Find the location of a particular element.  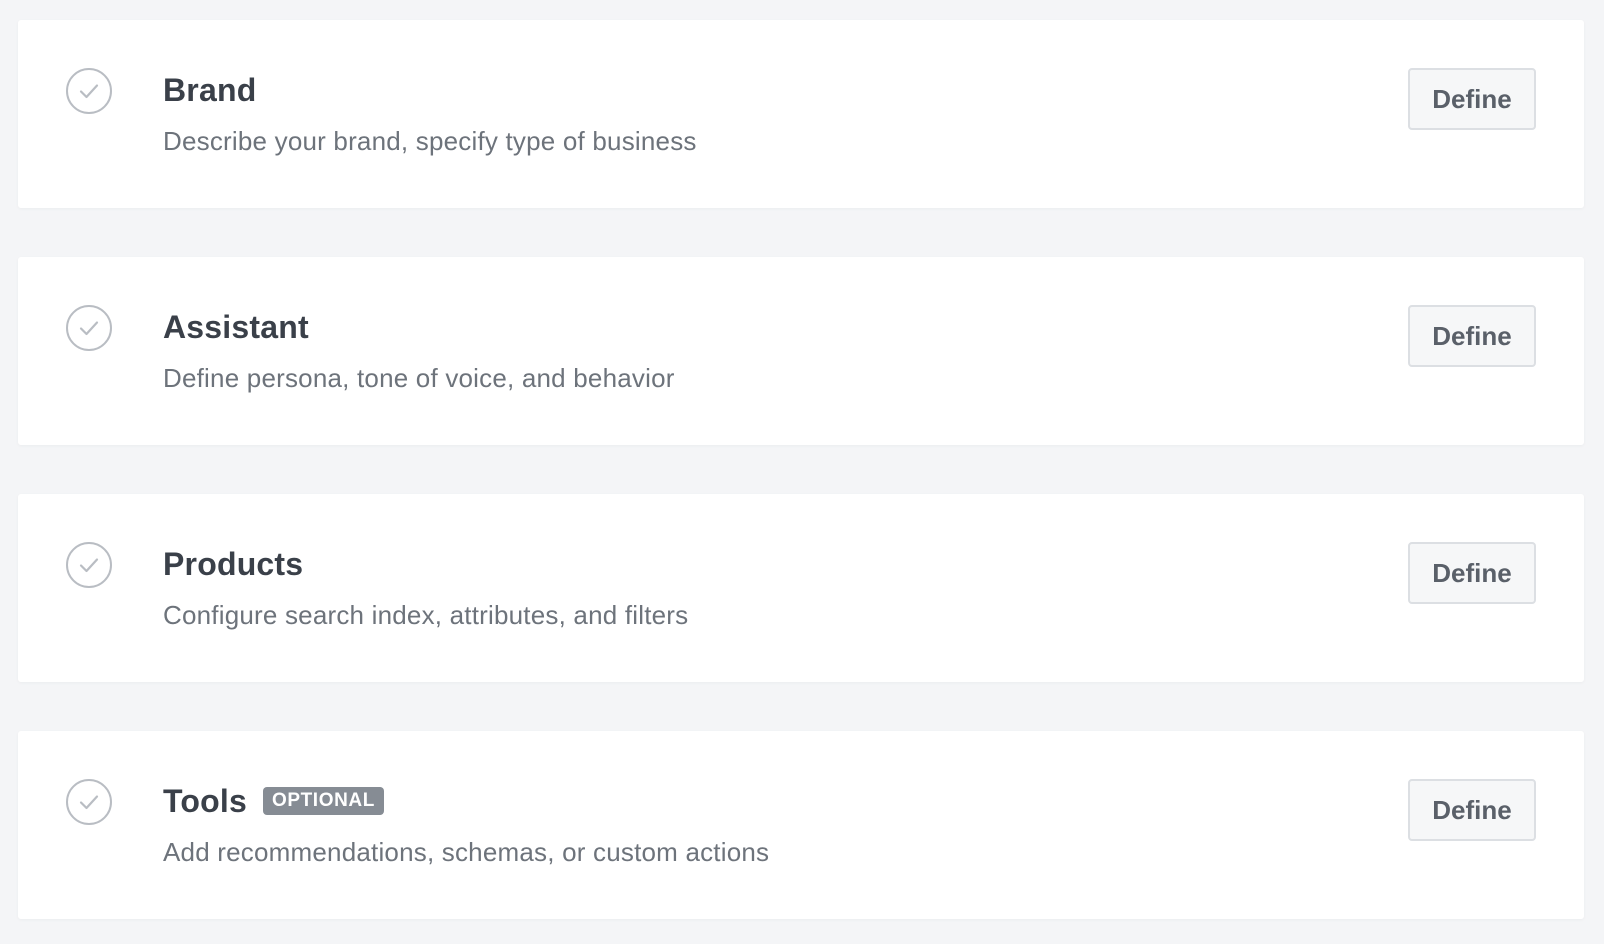

optional-badge: OPTIONAL is located at coordinates (323, 801).